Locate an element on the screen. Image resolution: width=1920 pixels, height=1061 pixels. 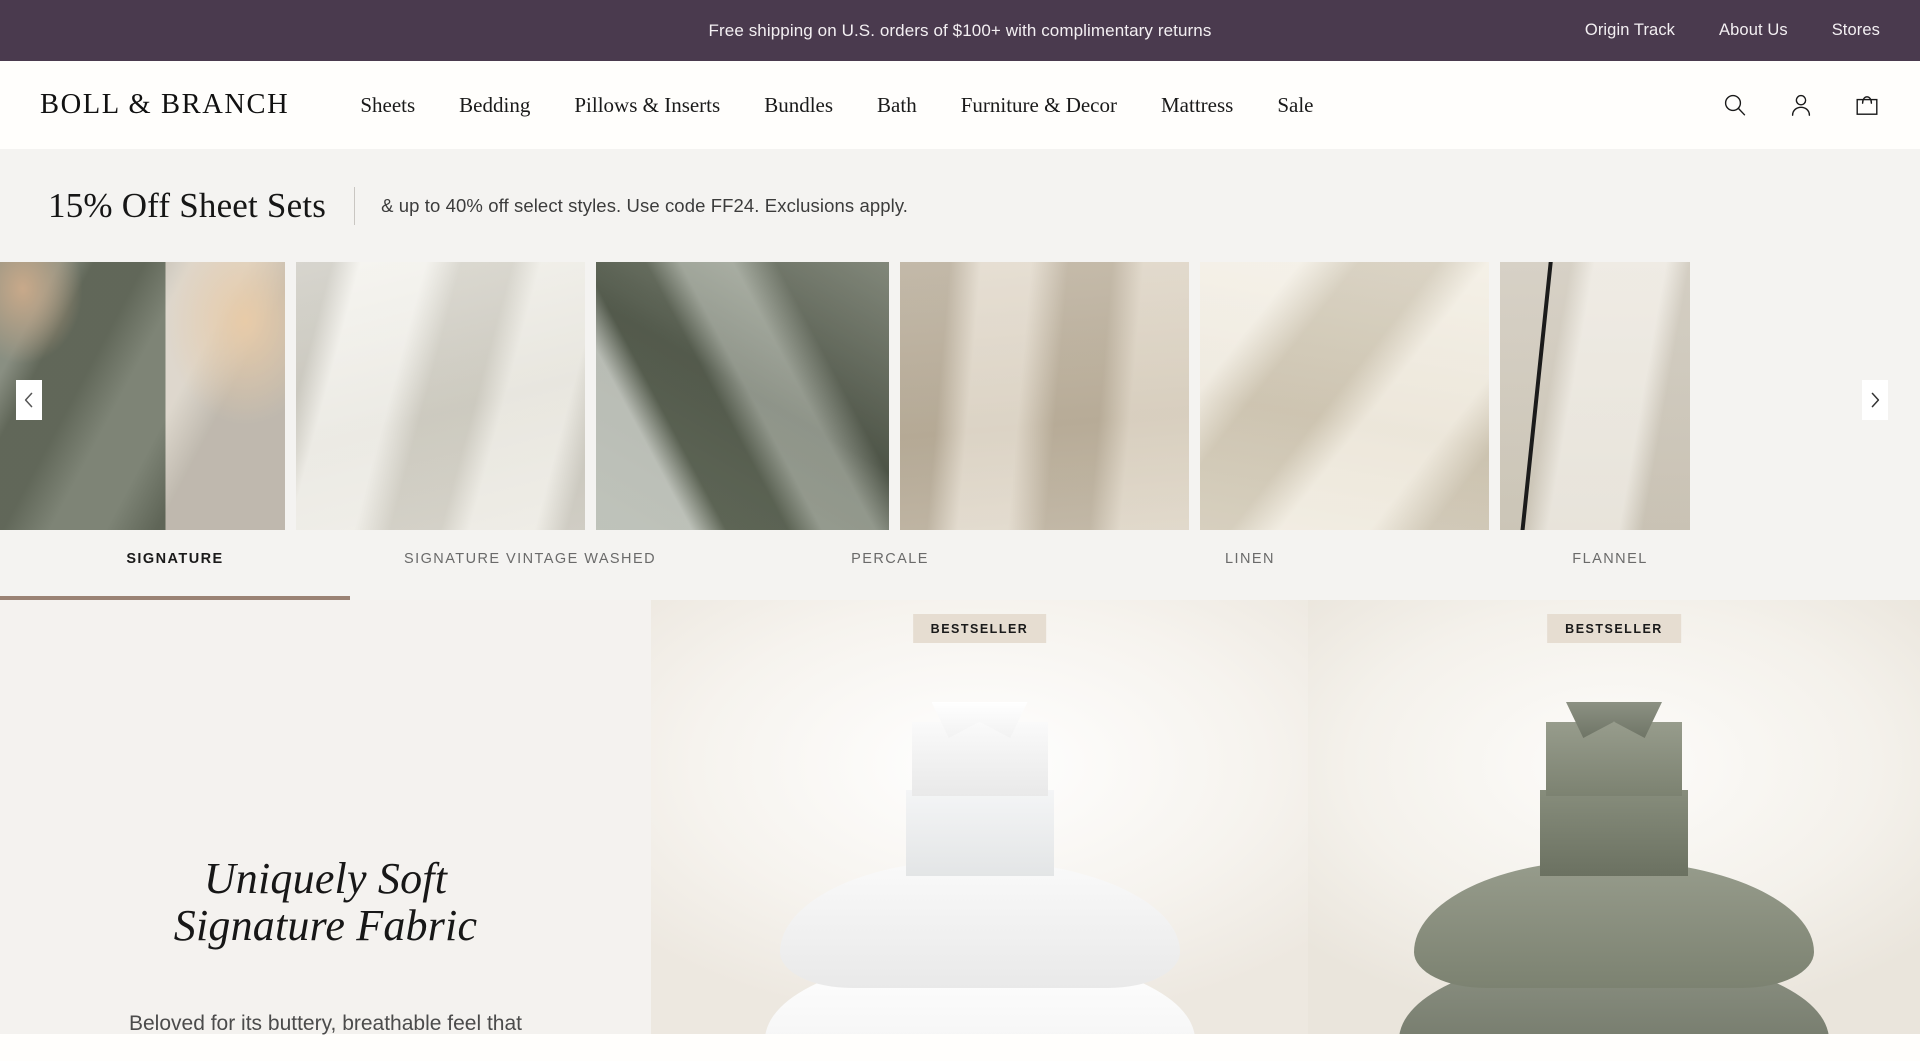
feature-title-line1: Uniquely Soft is located at coordinates (325, 878).